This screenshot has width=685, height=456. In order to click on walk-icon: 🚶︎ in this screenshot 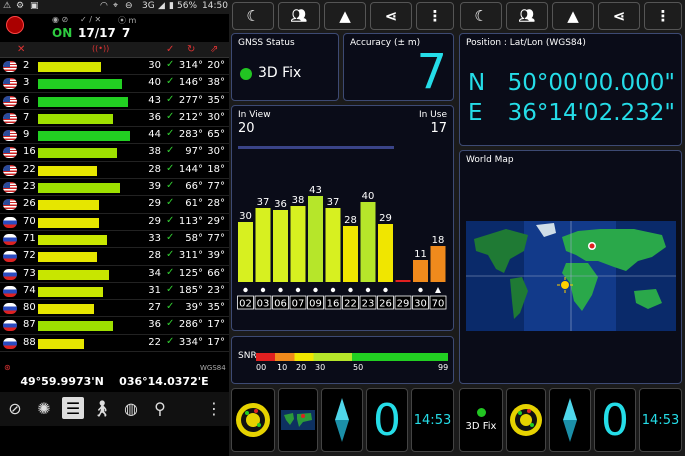, I will do `click(102, 408)`.